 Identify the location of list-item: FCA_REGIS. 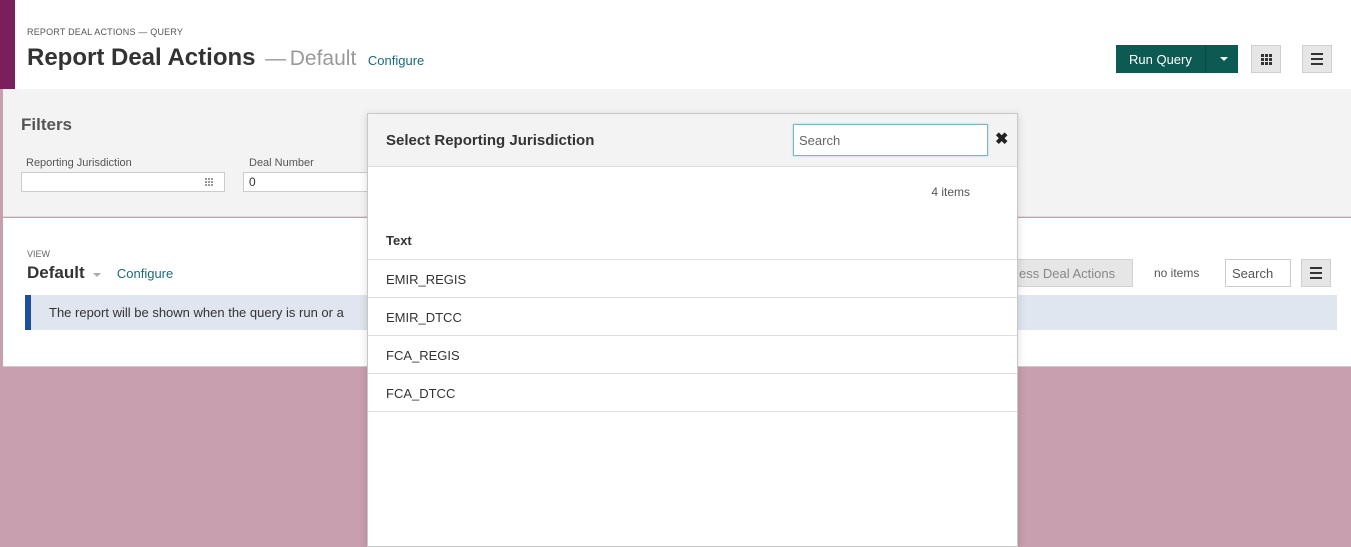
(692, 355).